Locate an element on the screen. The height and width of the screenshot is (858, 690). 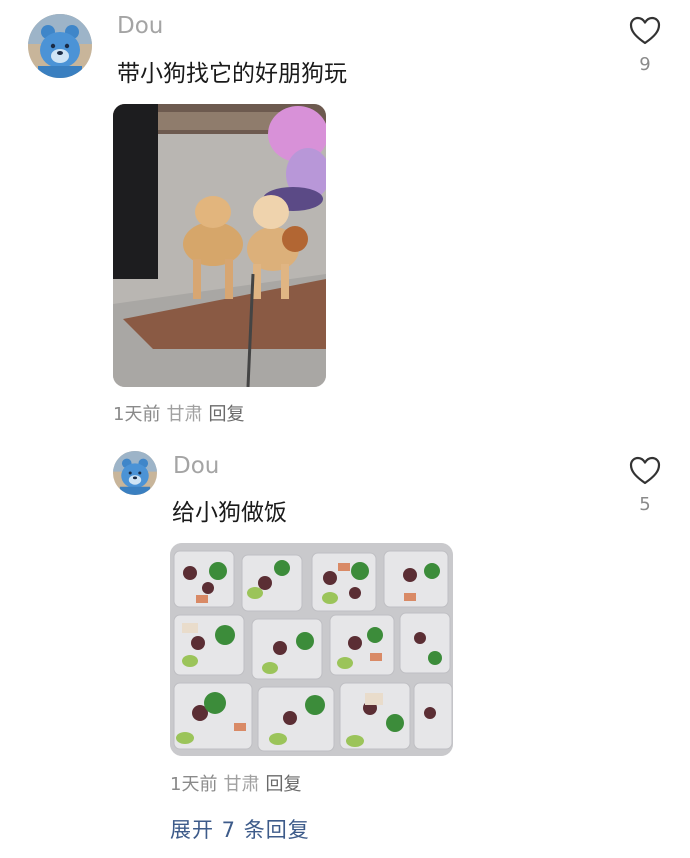
comment-like-button: 9 is located at coordinates (645, 45).